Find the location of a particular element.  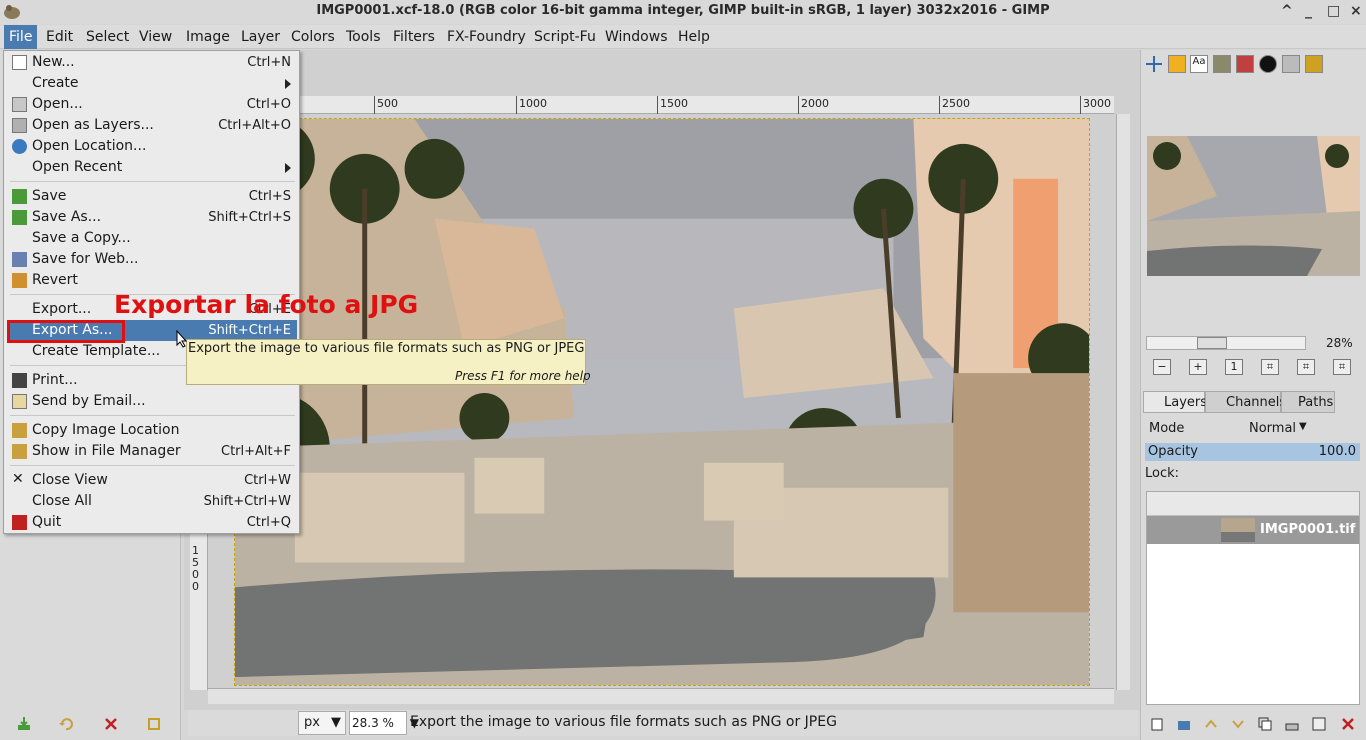

navigator-preview is located at coordinates (1253, 206).